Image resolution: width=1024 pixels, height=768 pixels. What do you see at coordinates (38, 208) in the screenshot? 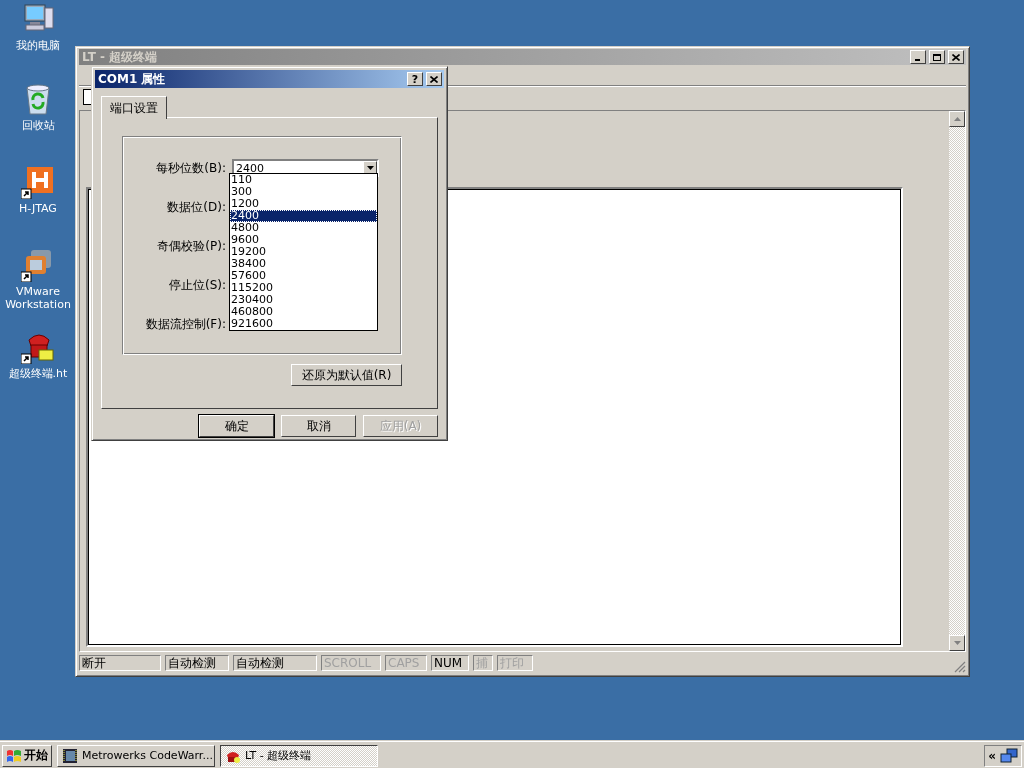
I see `icon-label: H-JTAG` at bounding box center [38, 208].